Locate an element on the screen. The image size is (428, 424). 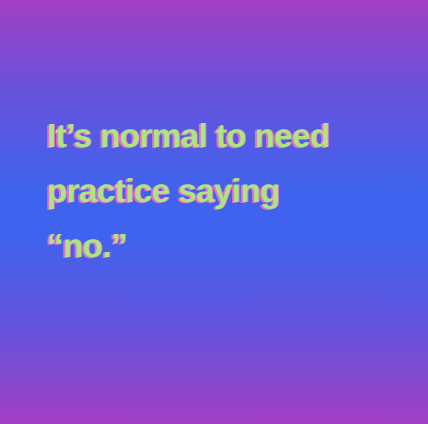
quote-line-3: “no.” is located at coordinates (87, 245).